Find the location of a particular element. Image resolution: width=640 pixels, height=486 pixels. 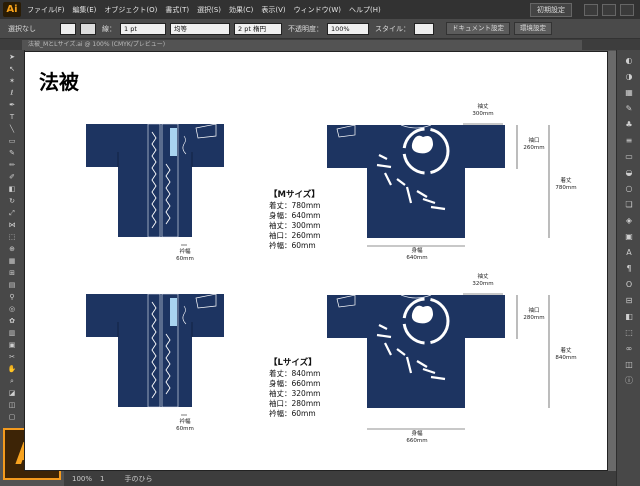

brushes-panel-icon: ✎ is located at coordinates (629, 108).